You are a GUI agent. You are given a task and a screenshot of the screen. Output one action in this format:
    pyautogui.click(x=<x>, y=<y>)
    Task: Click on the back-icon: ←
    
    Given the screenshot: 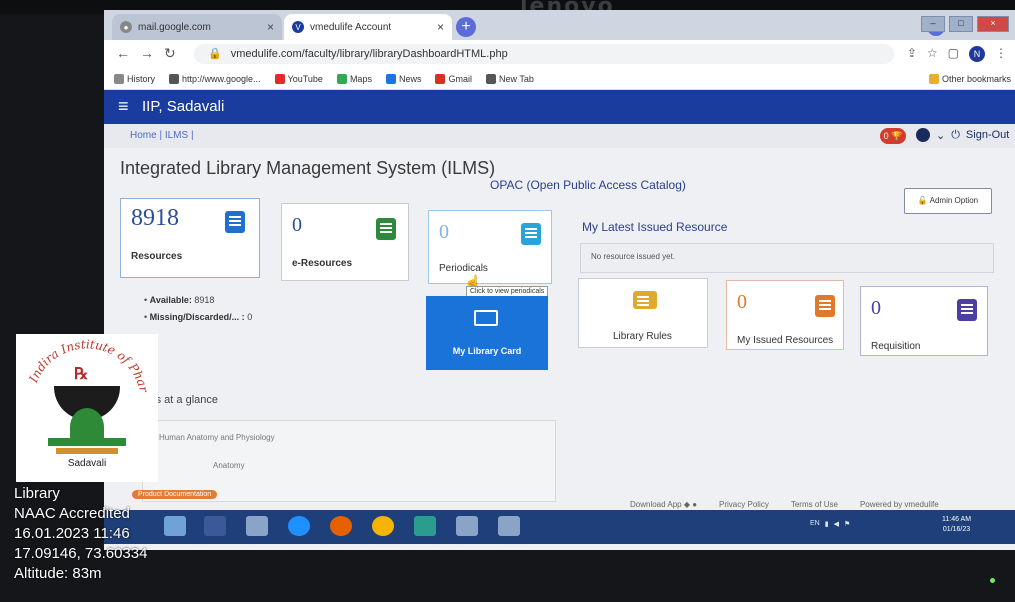 What is the action you would take?
    pyautogui.click(x=123, y=53)
    